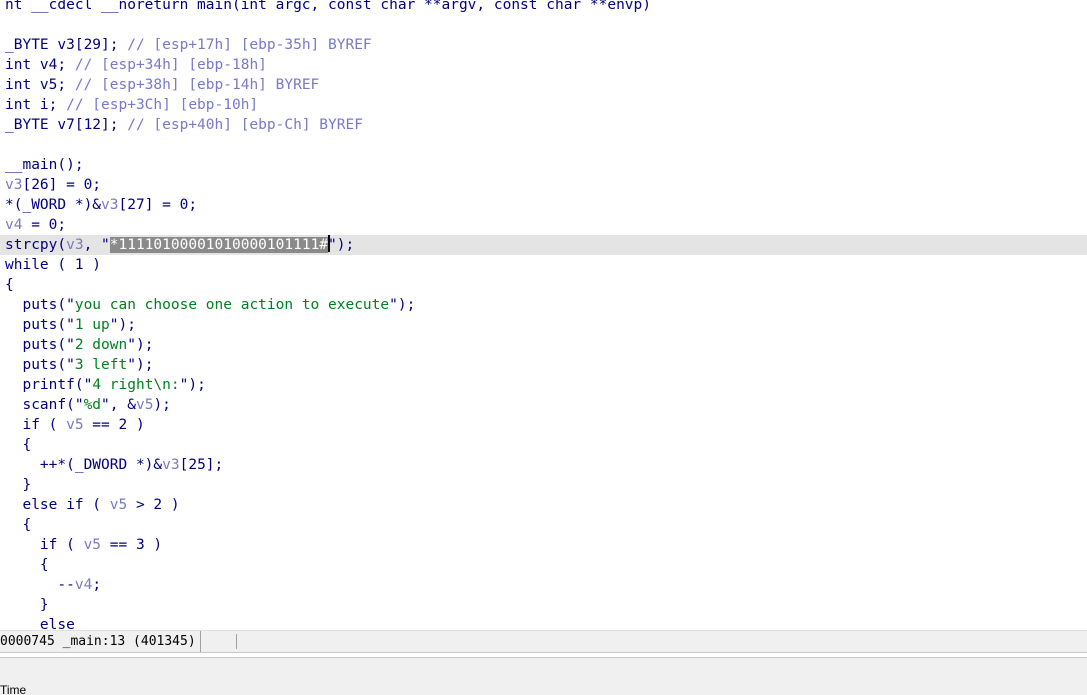 The width and height of the screenshot is (1087, 695). What do you see at coordinates (100, 641) in the screenshot?
I see `status-address: 0000745 _main:13 (401345)` at bounding box center [100, 641].